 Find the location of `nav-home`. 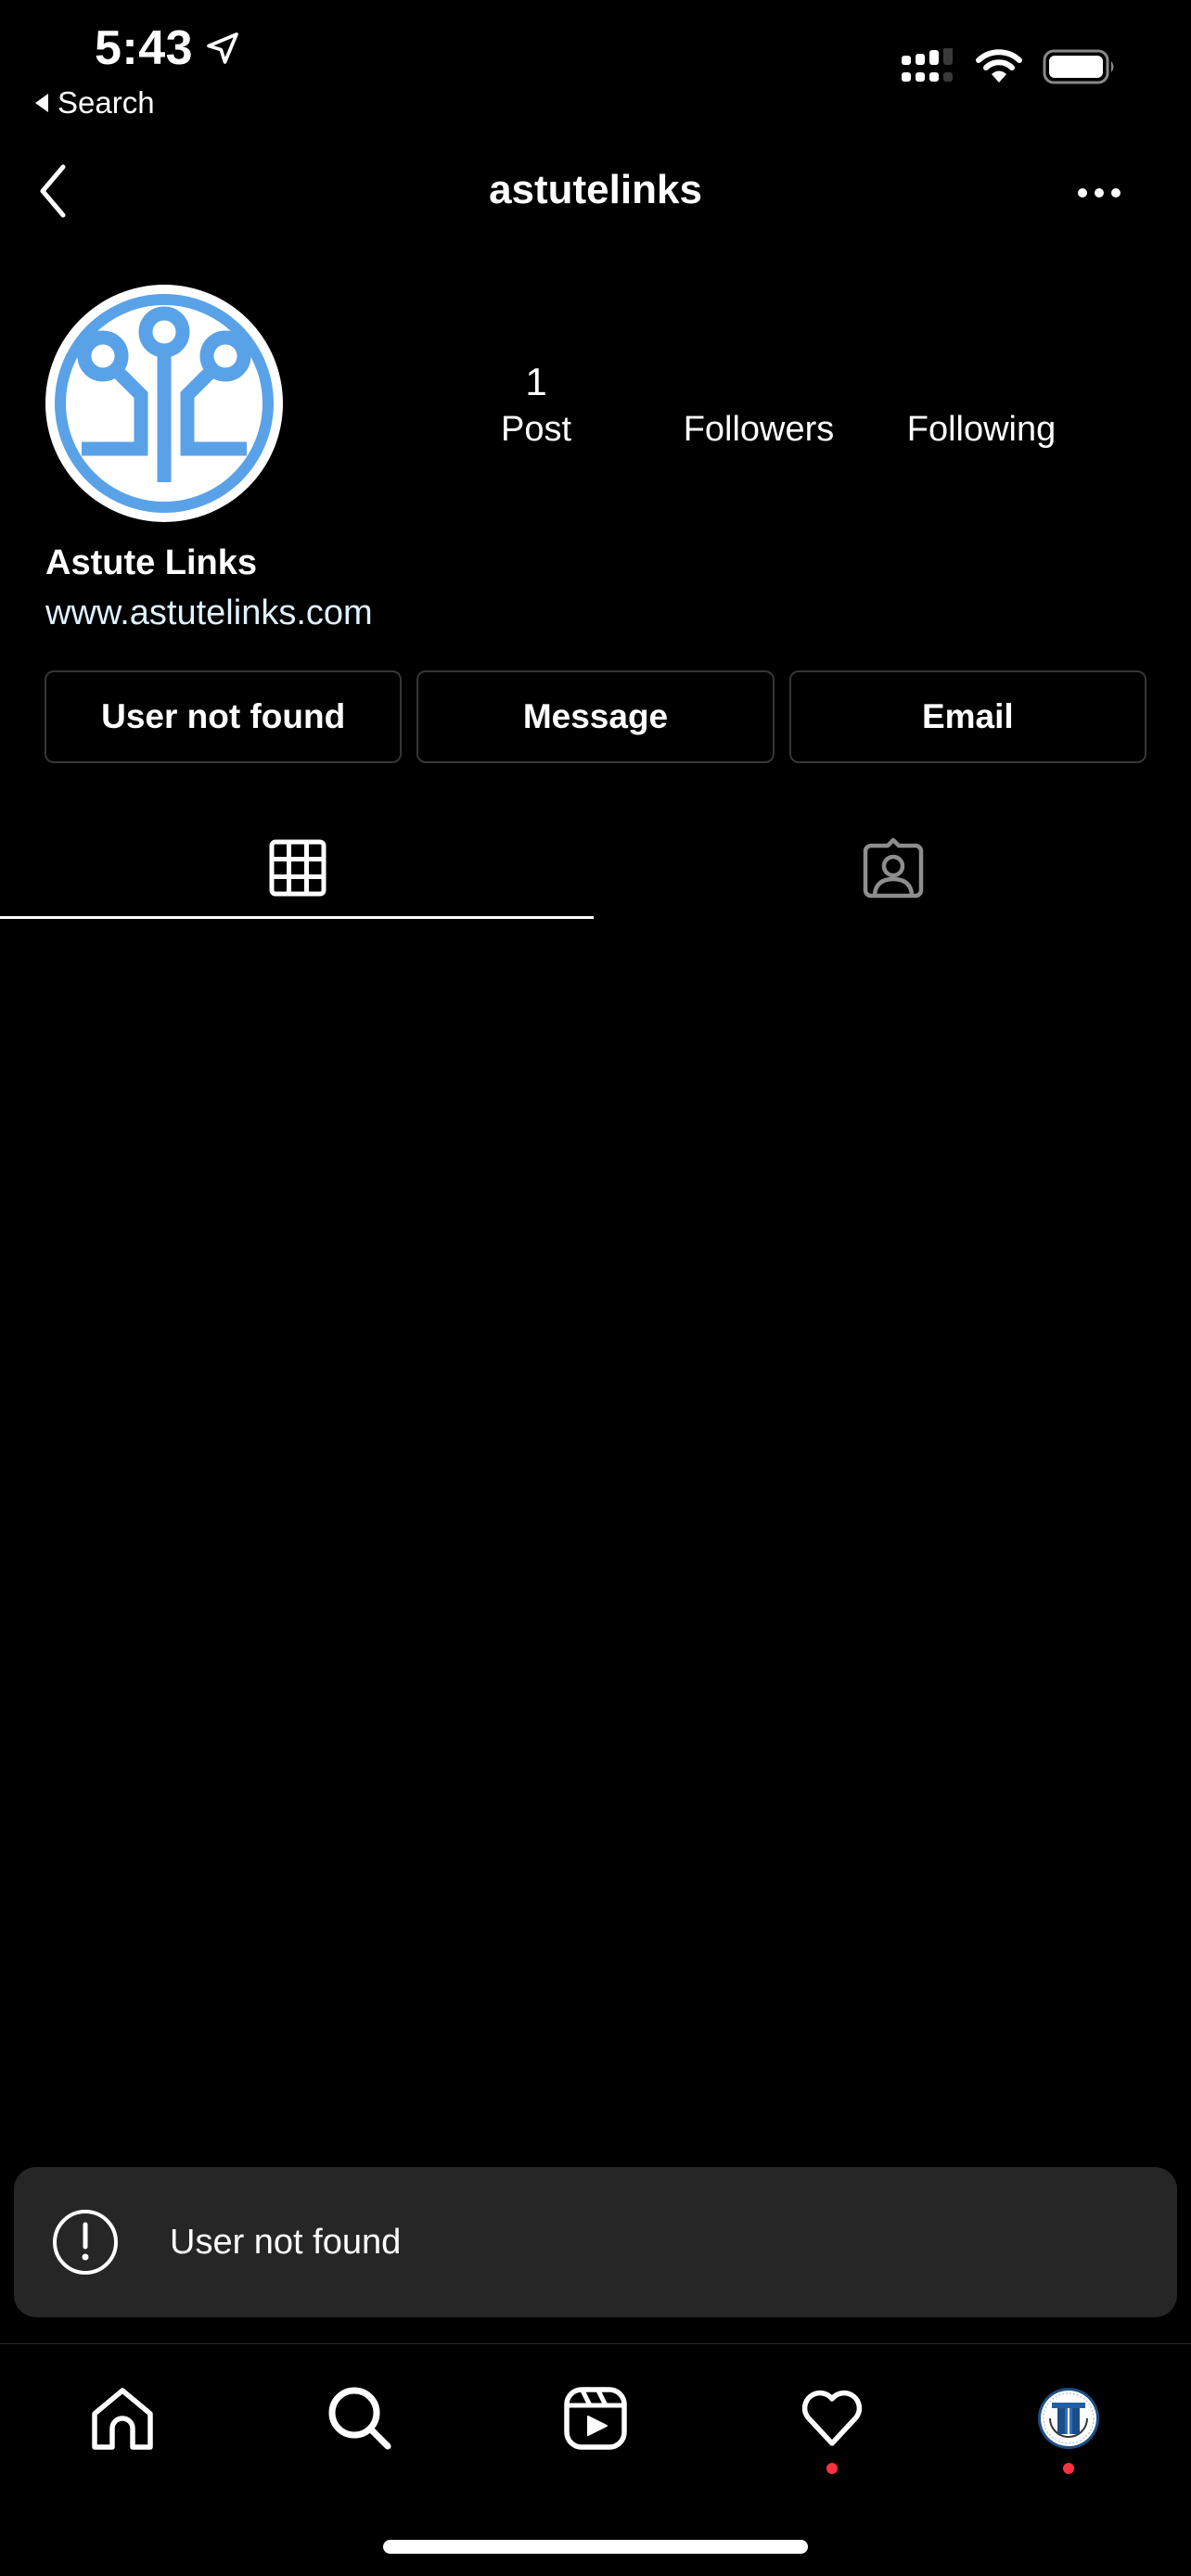

nav-home is located at coordinates (122, 2418).